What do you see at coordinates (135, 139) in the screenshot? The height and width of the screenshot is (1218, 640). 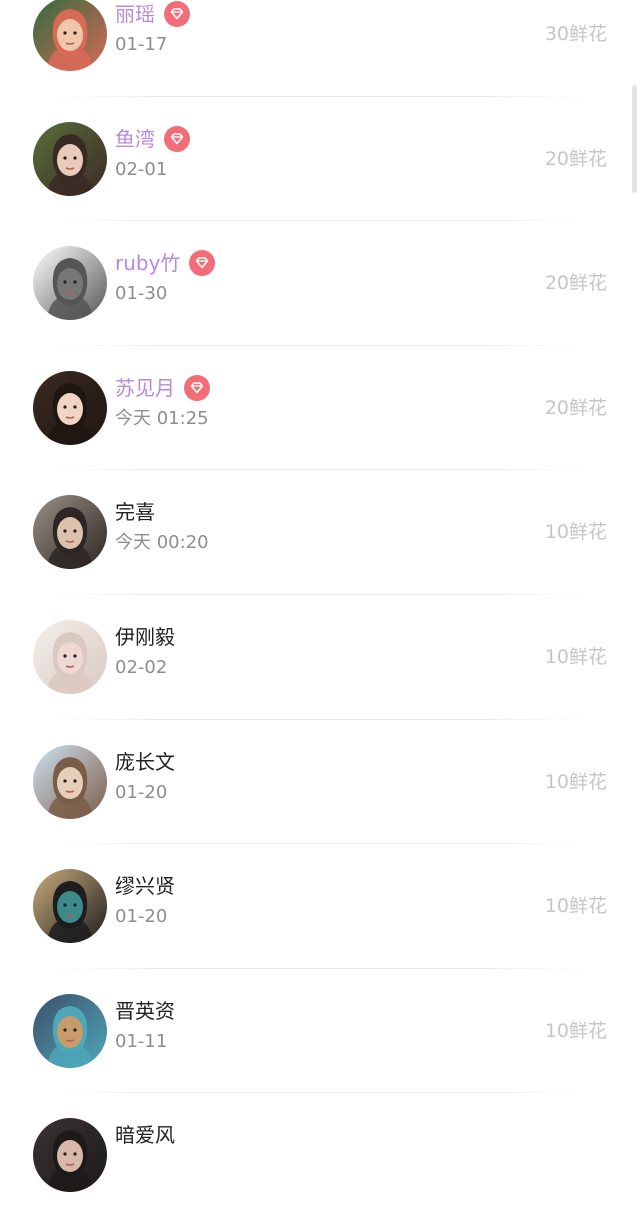 I see `user-name: 鱼湾` at bounding box center [135, 139].